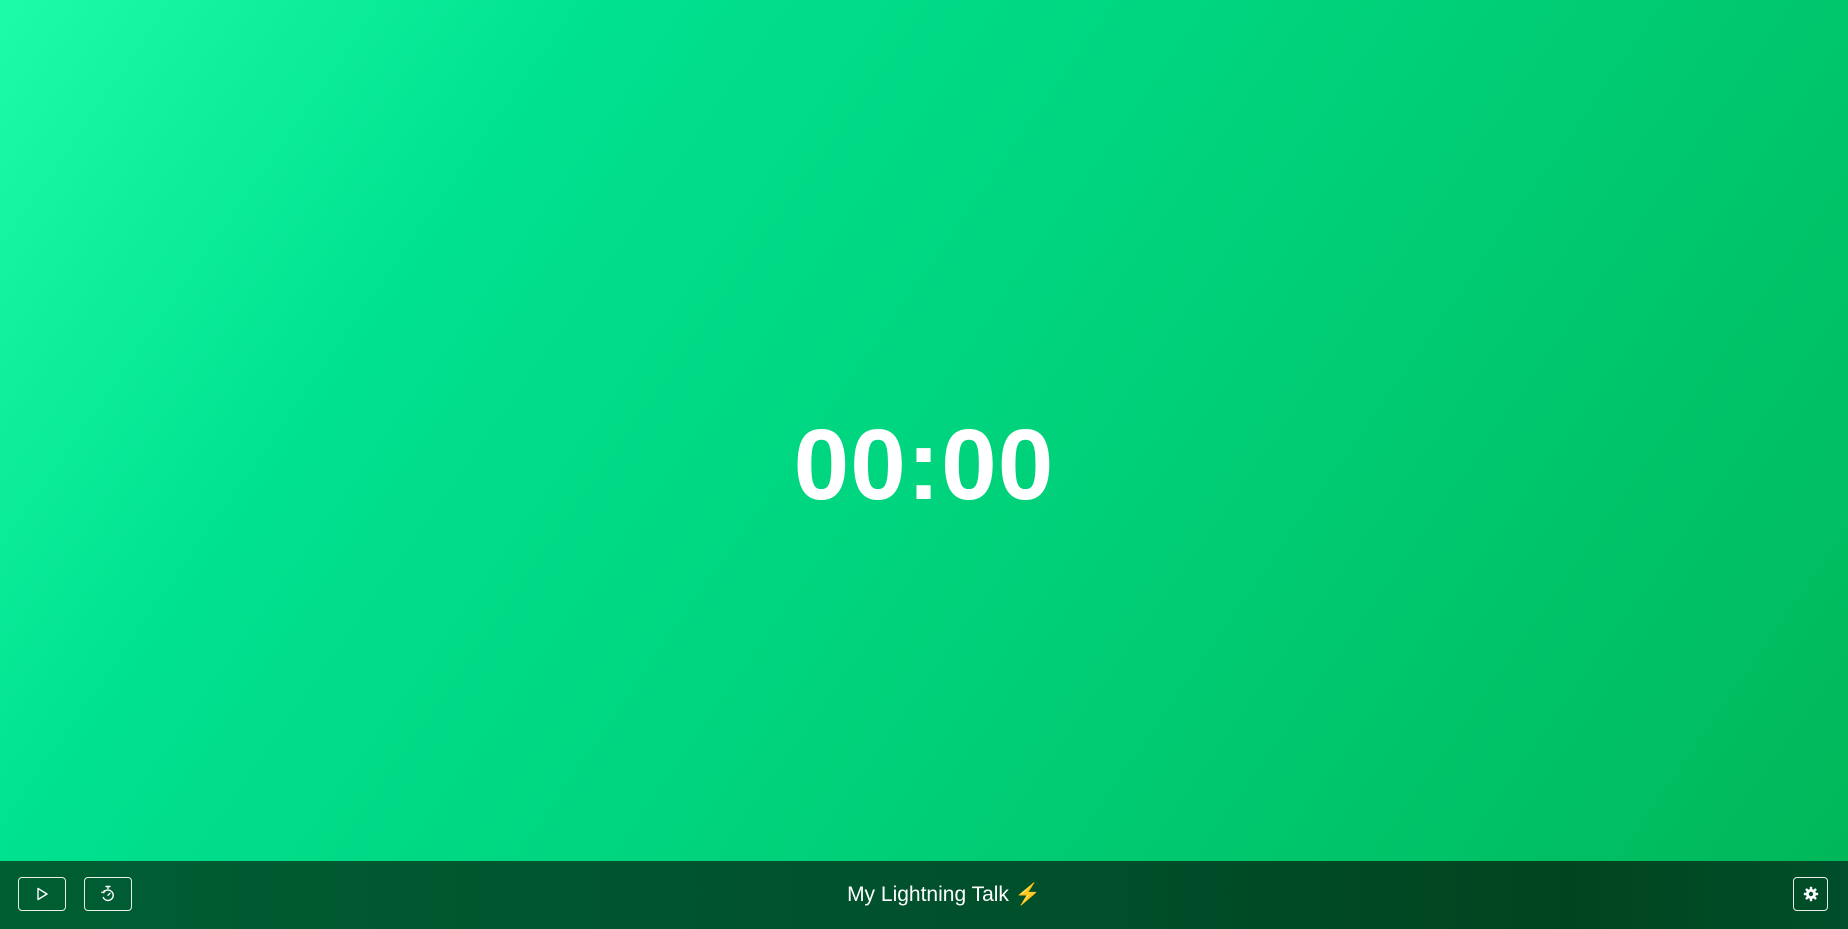 This screenshot has width=1848, height=929. I want to click on bottom-toolbar: My Lightning Talk ⚡, so click(924, 895).